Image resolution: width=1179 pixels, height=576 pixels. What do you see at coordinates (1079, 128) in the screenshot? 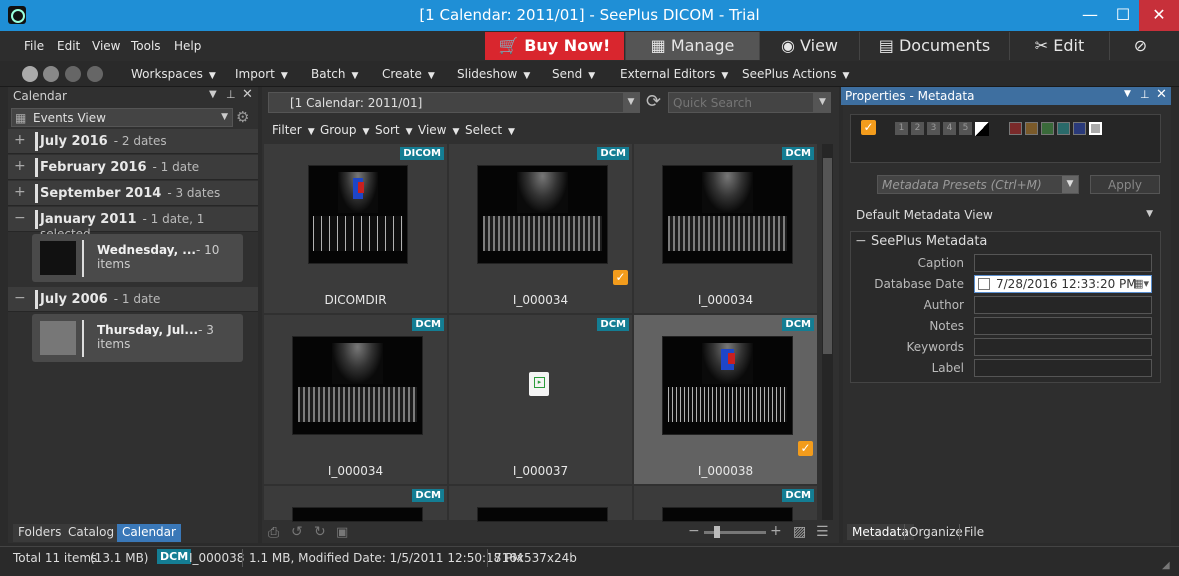
I see `color-label-blue` at bounding box center [1079, 128].